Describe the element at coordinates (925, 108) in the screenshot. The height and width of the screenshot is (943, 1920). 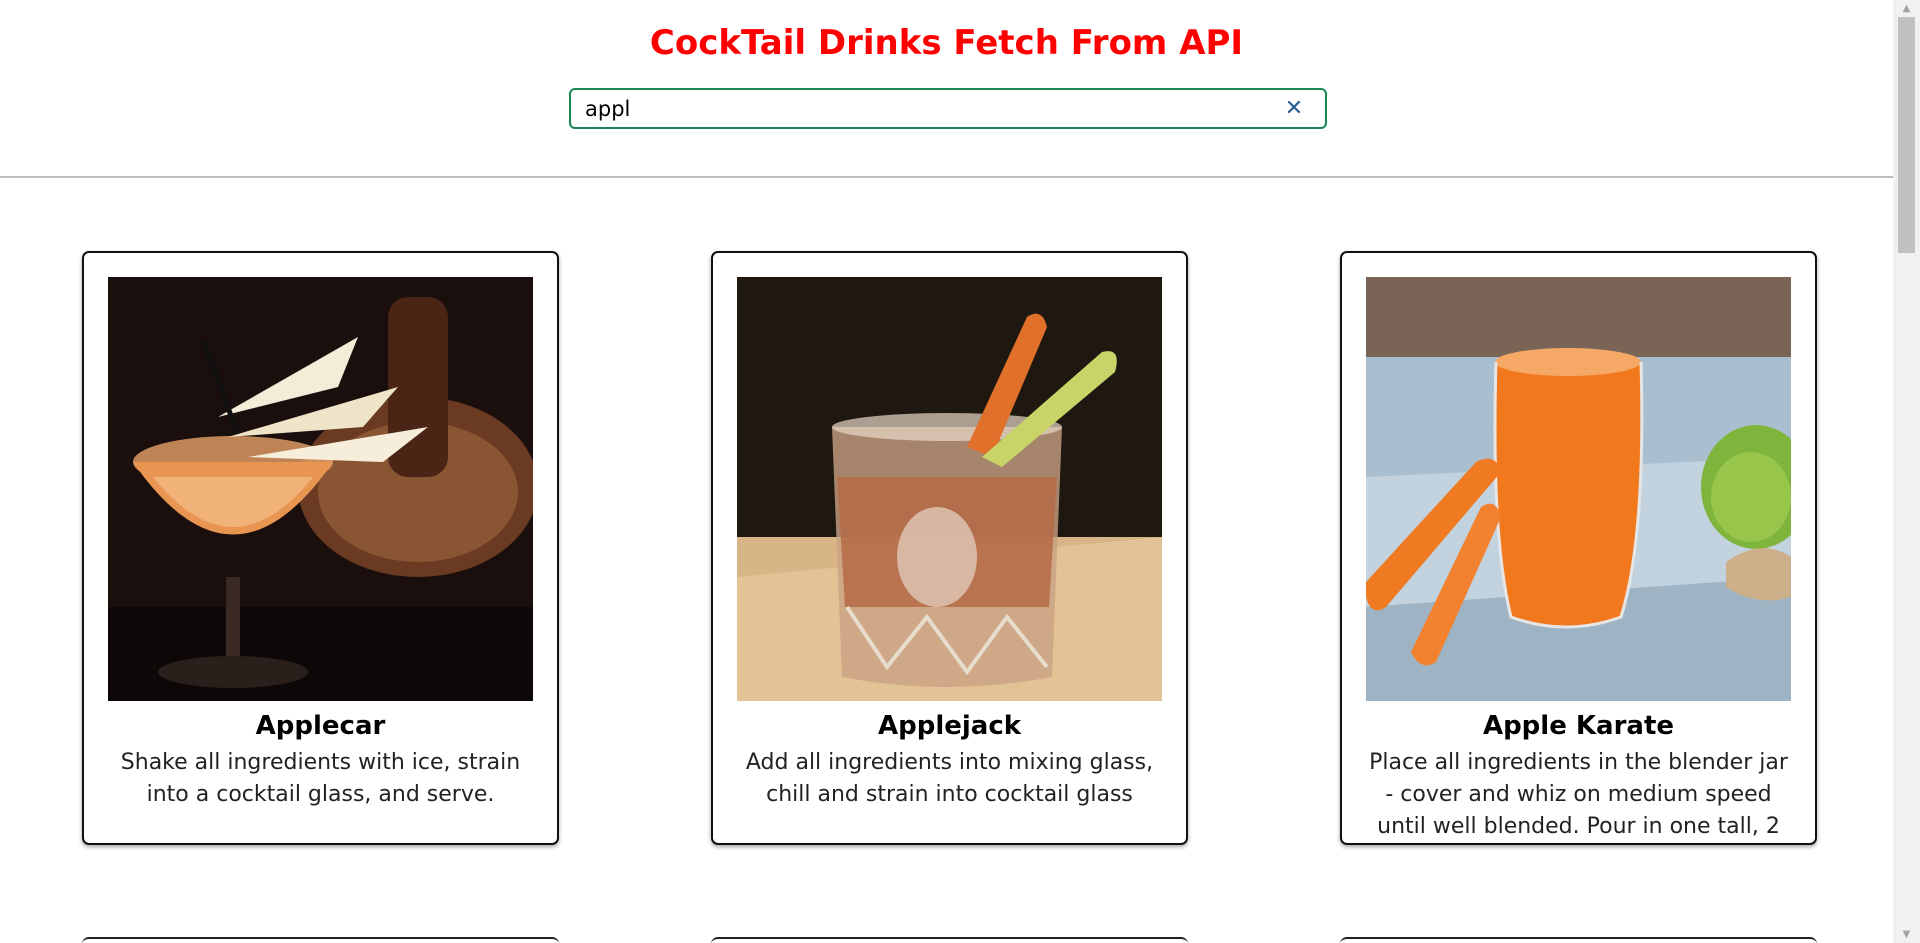
I see `search-input` at that location.